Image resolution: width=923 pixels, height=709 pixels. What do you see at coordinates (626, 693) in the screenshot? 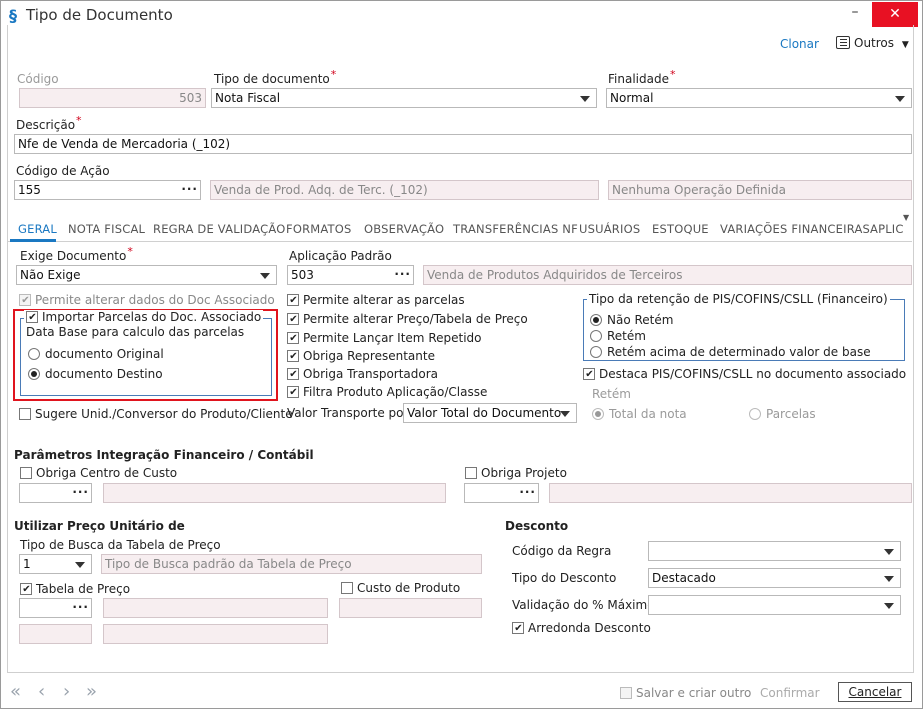
I see `checkbox-icon` at bounding box center [626, 693].